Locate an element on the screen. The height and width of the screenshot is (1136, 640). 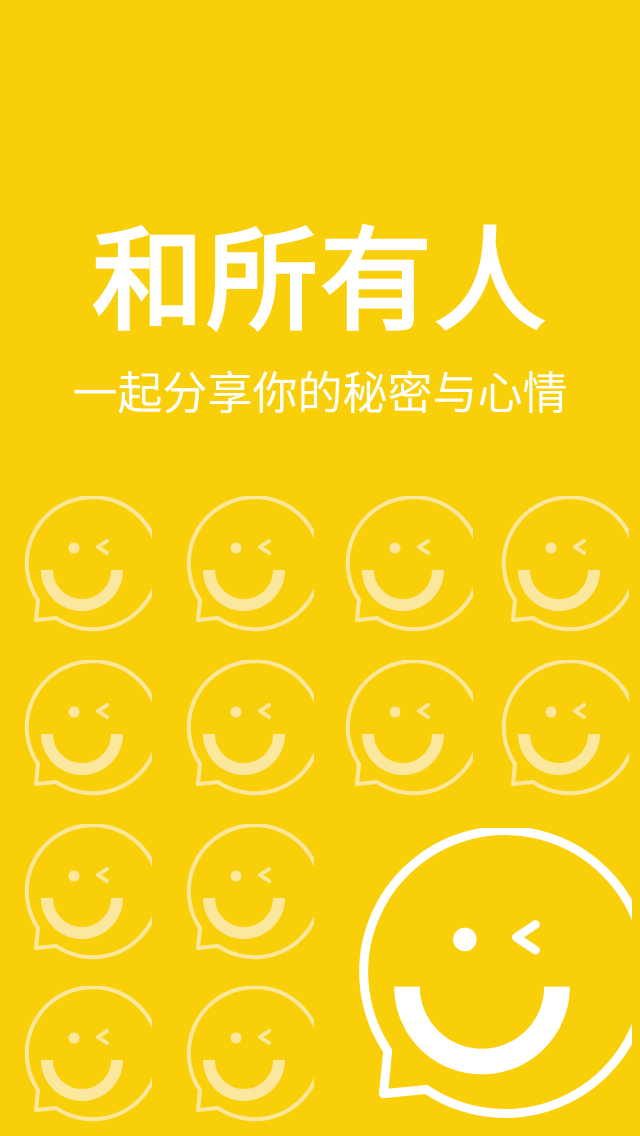
app-logo-icon is located at coordinates (482, 978).